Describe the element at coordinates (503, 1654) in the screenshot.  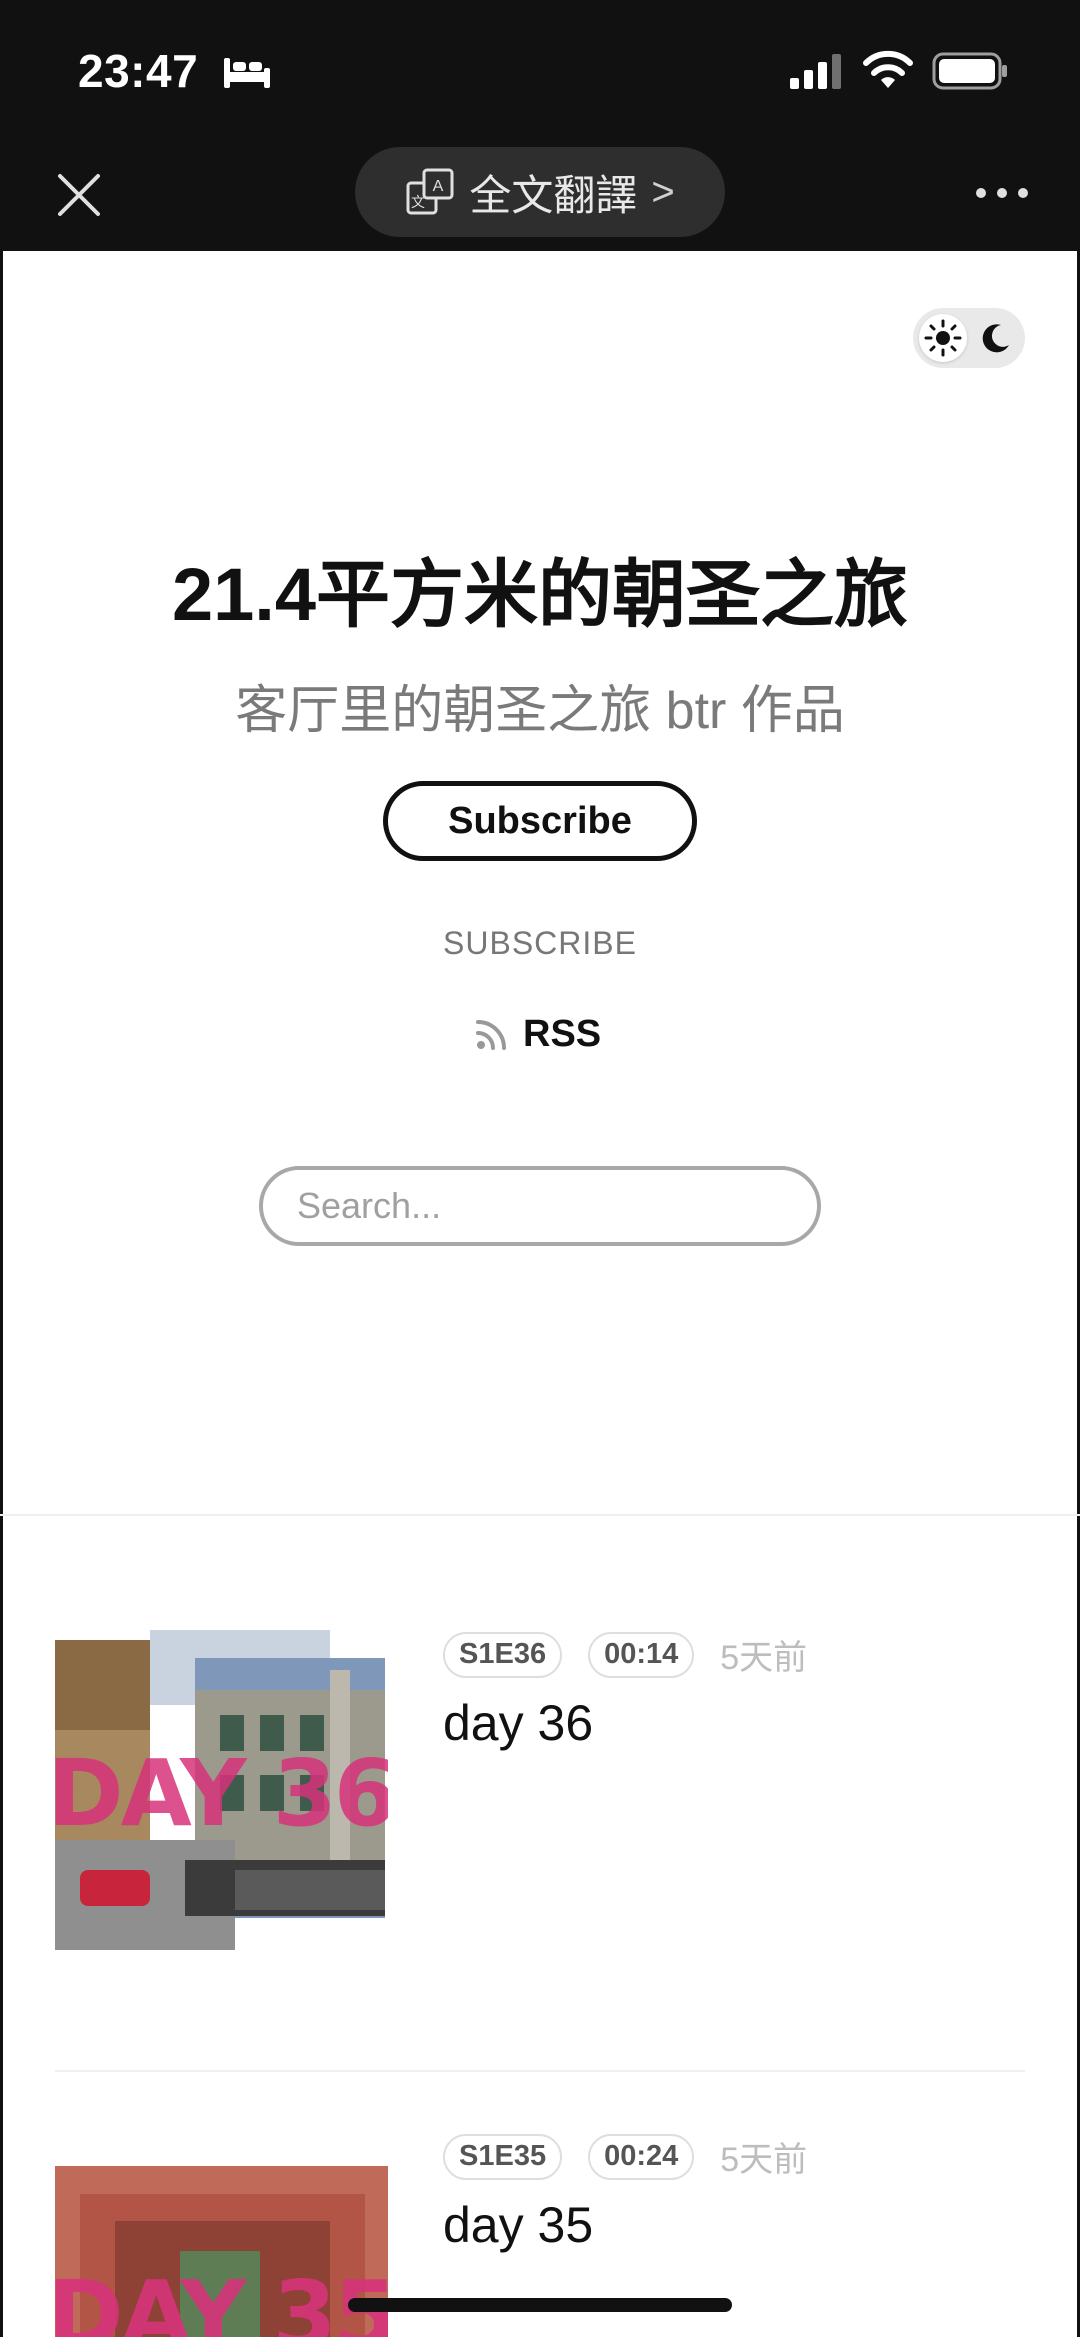
I see `episode-code-badge: S1E36` at that location.